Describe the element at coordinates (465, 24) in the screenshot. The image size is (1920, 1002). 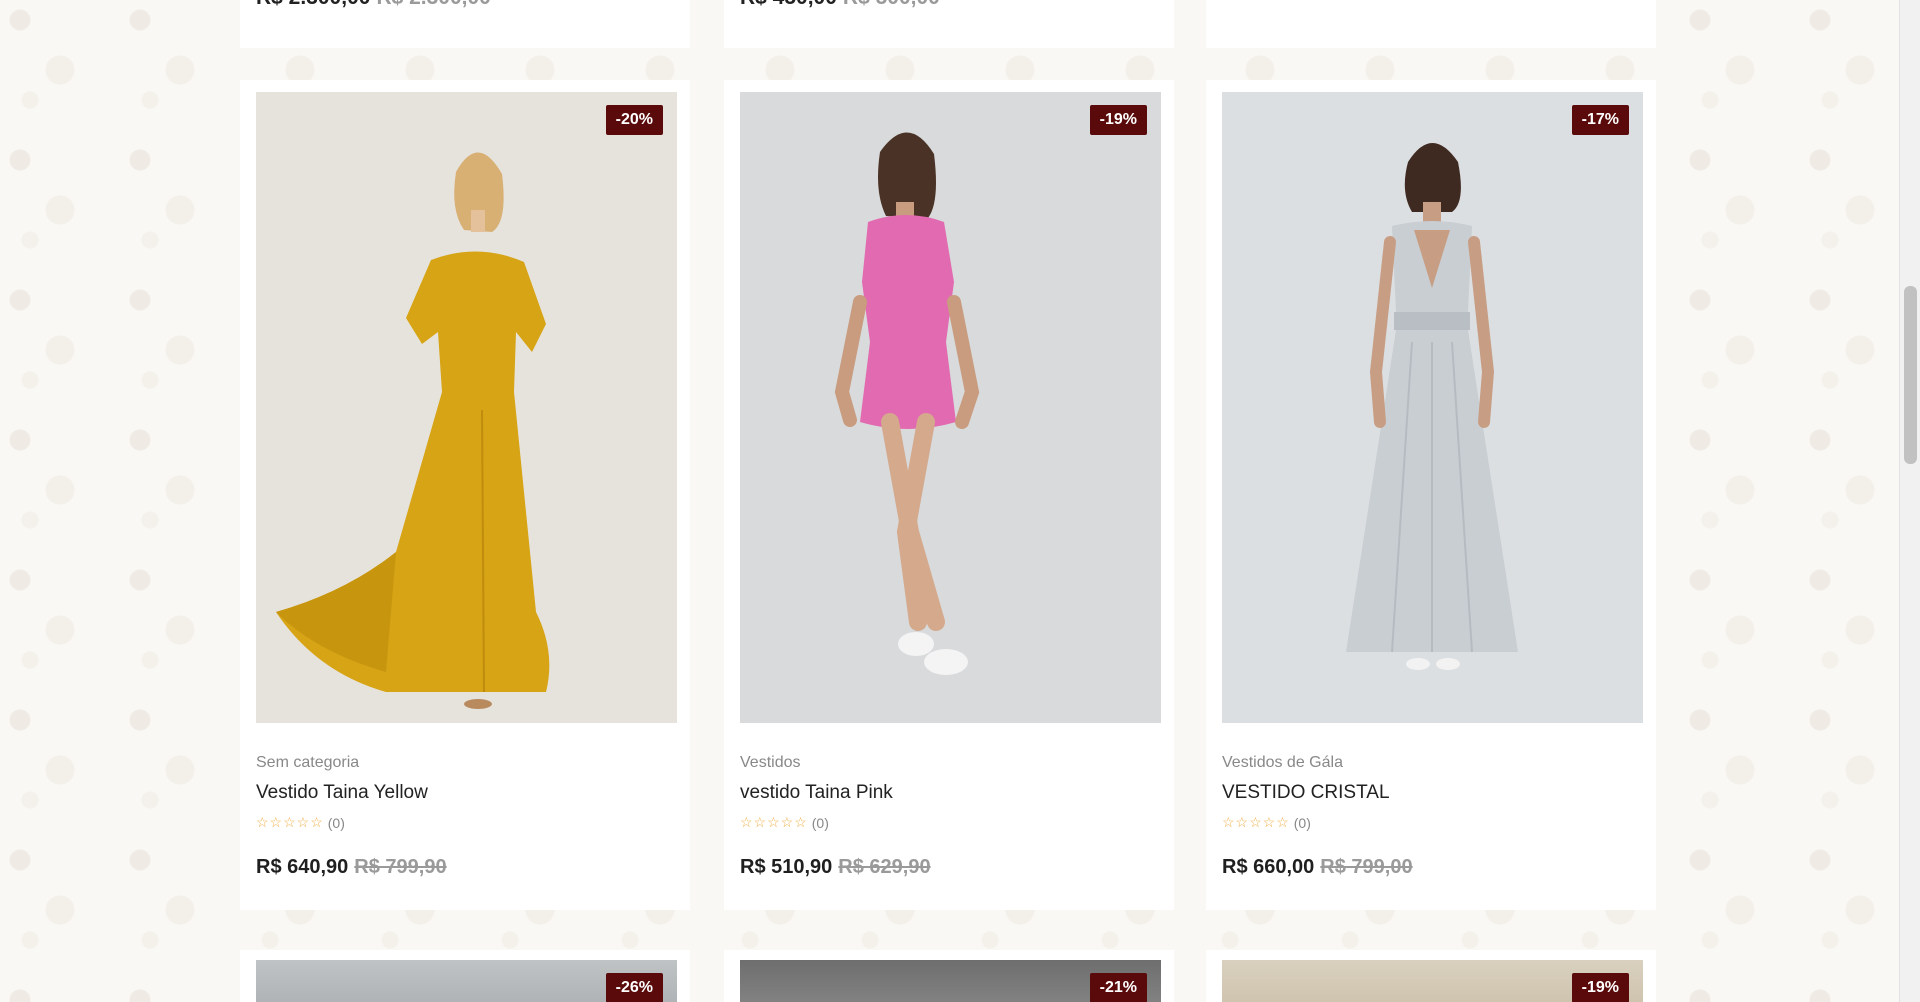
I see `product-card-top-1: R$ 2.300,00 R$ 2.300,00` at that location.